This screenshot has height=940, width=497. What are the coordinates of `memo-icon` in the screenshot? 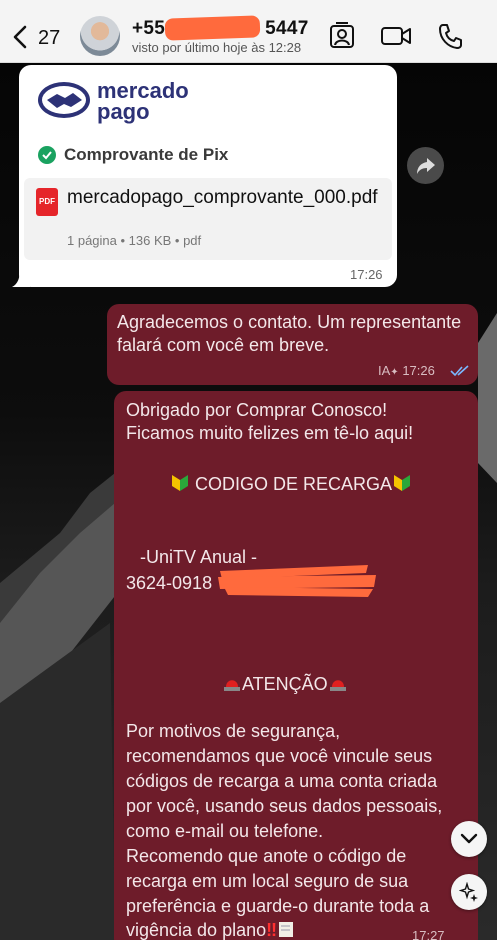 It's located at (286, 930).